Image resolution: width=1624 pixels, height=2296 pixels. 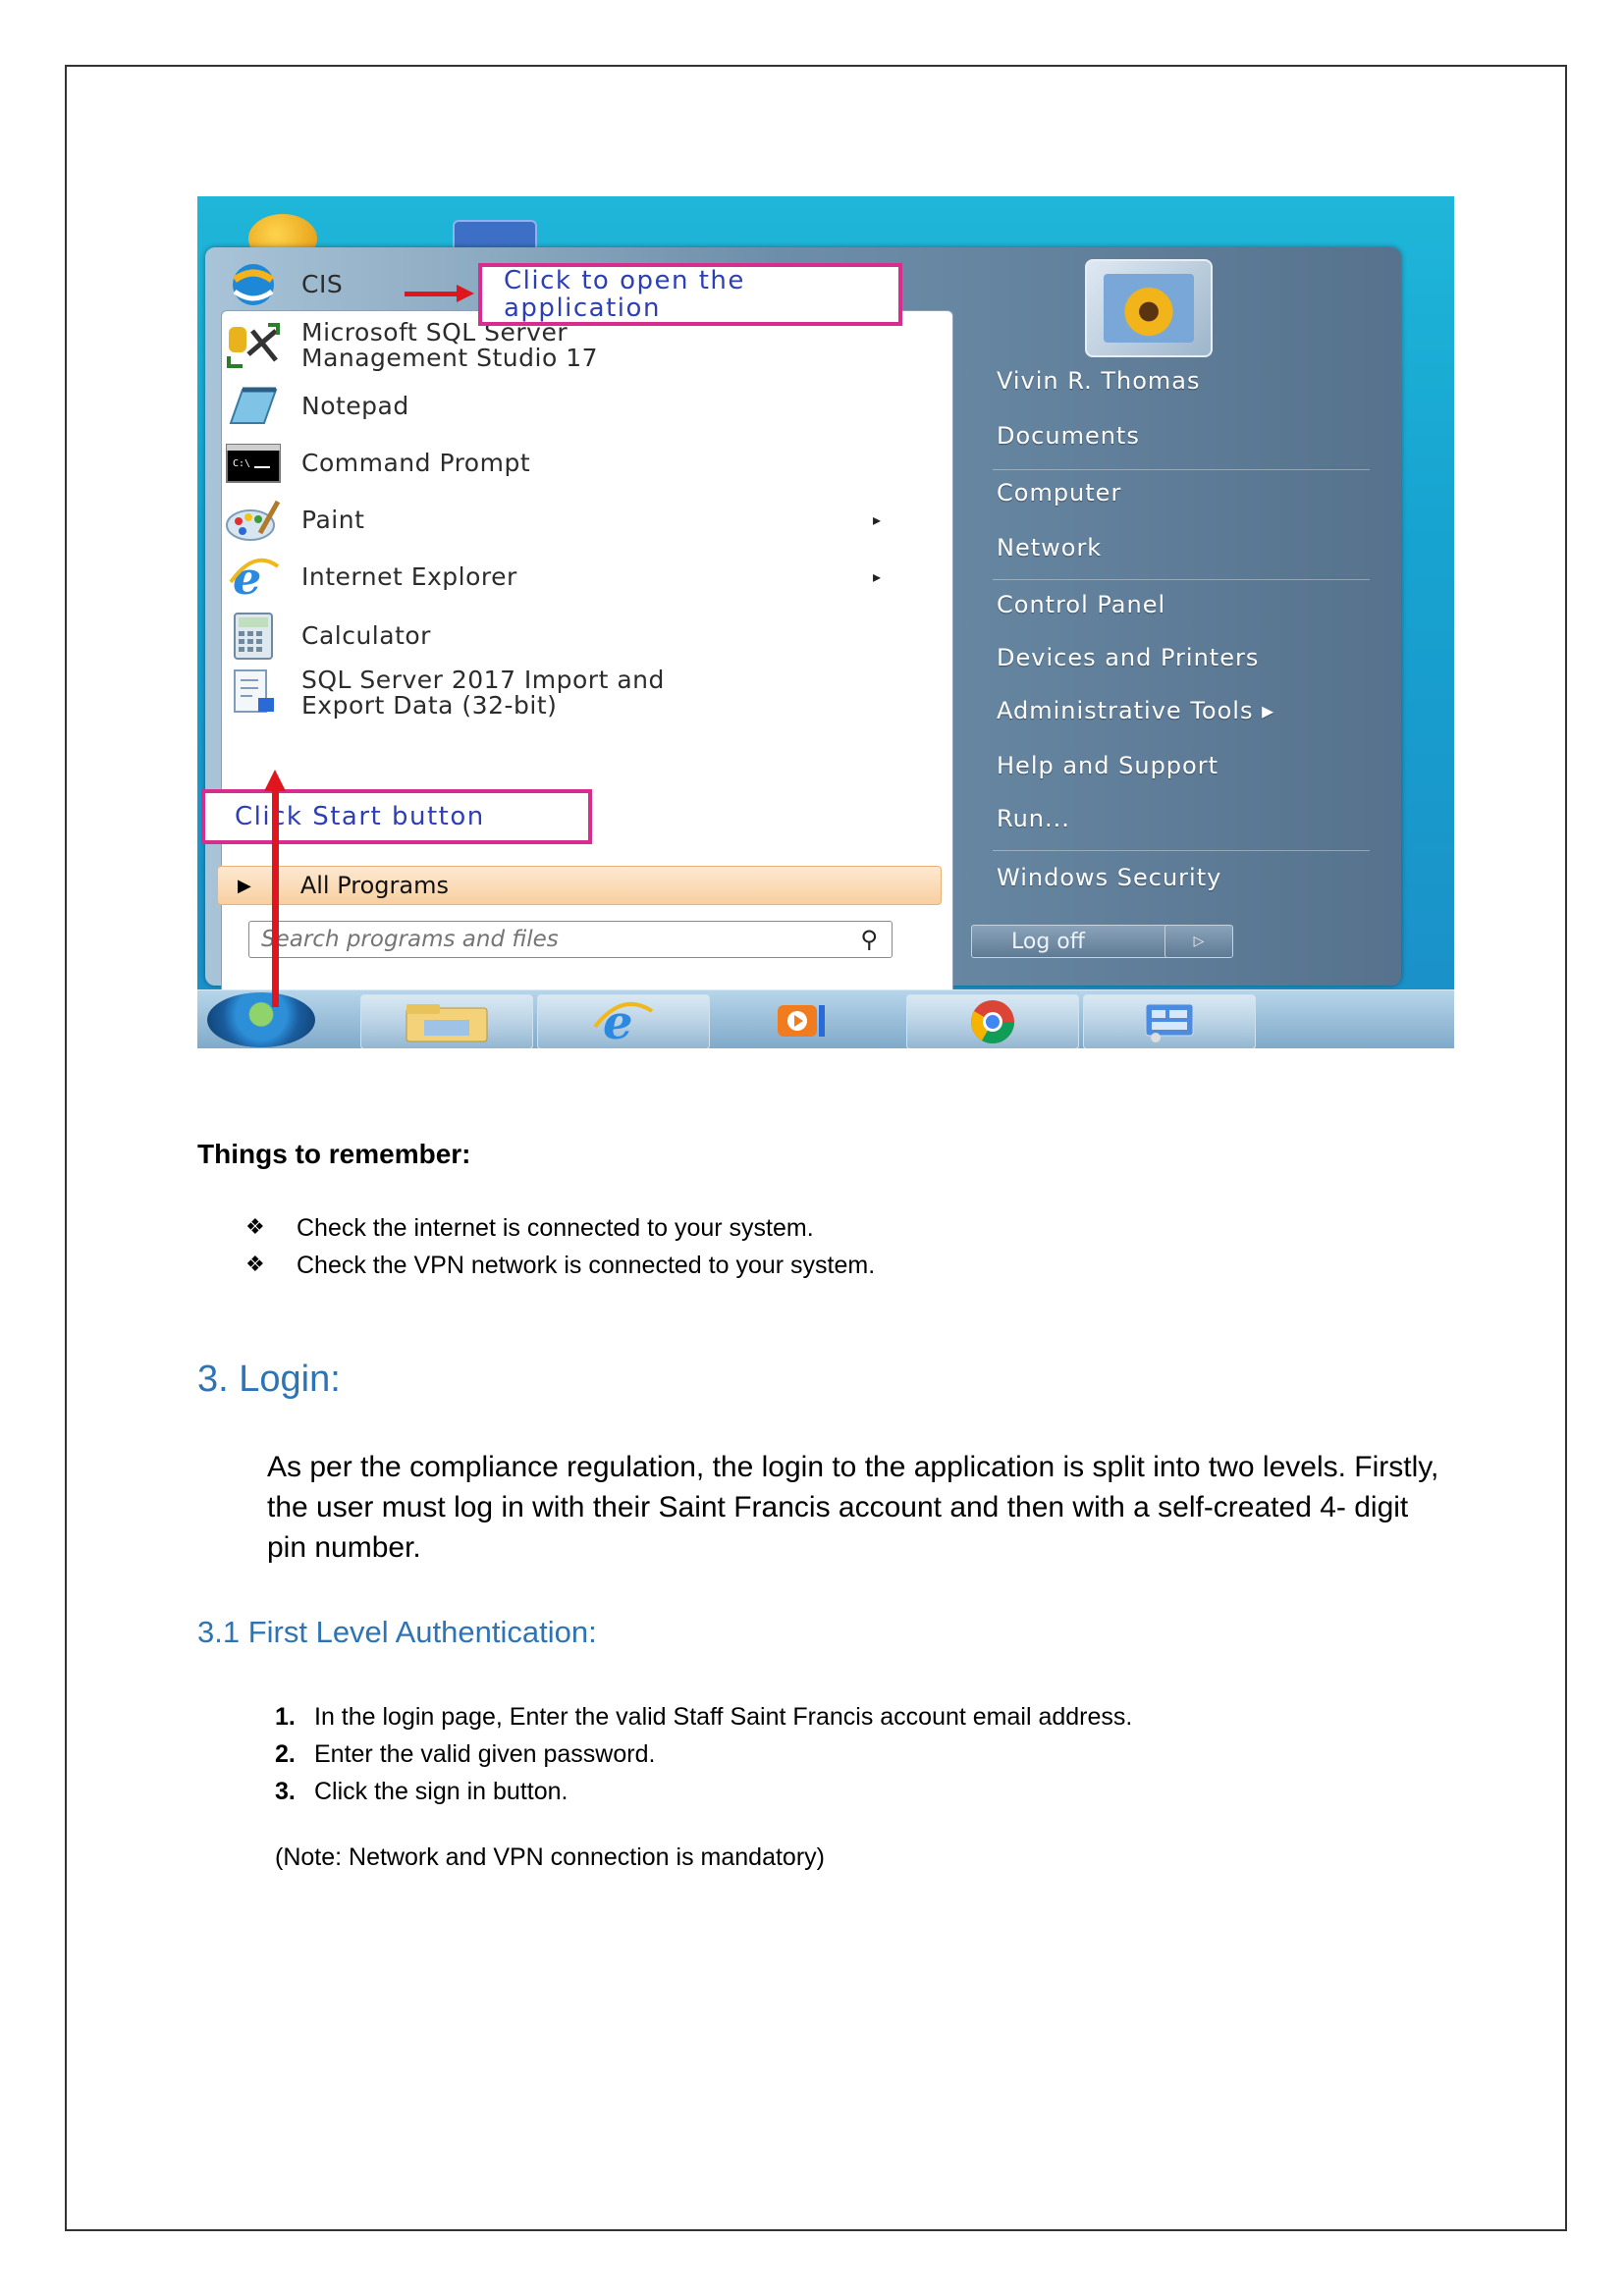 What do you see at coordinates (253, 520) in the screenshot?
I see `paint-icon` at bounding box center [253, 520].